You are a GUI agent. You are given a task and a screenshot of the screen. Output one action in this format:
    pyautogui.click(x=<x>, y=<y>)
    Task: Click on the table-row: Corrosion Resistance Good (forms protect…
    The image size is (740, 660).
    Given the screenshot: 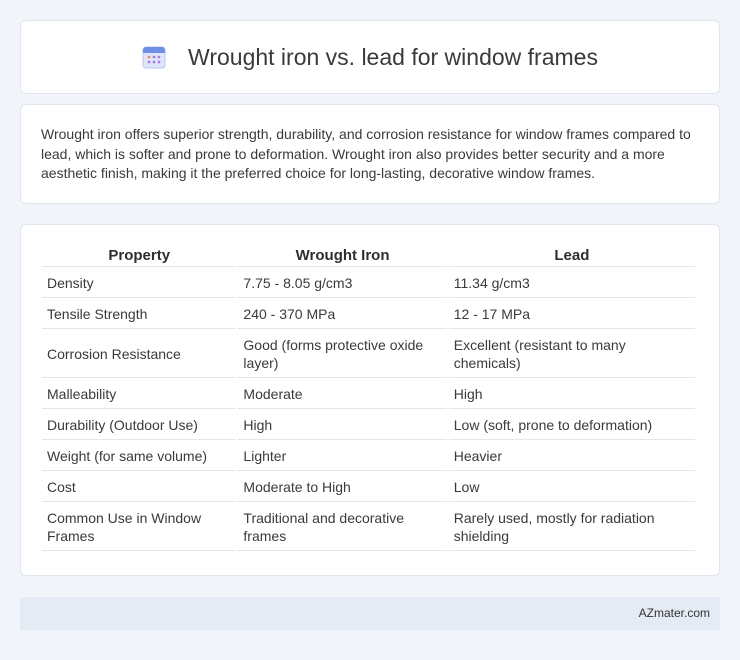 What is the action you would take?
    pyautogui.click(x=368, y=354)
    